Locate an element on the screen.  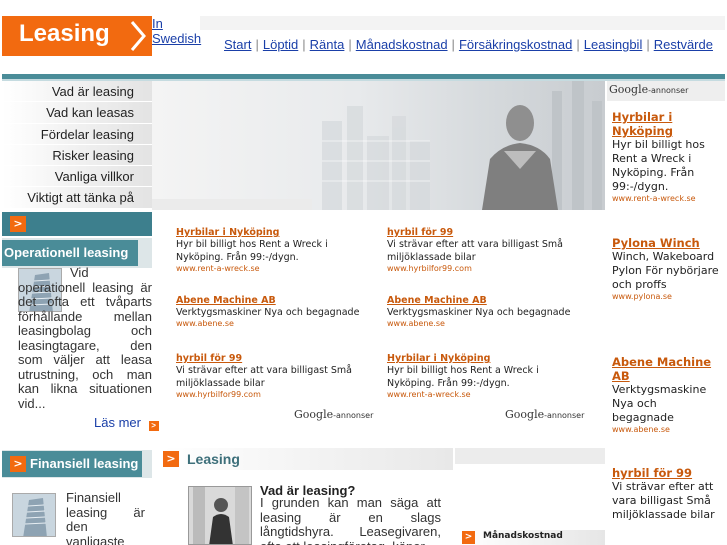
logo-text: Leasing is located at coordinates (64, 33).